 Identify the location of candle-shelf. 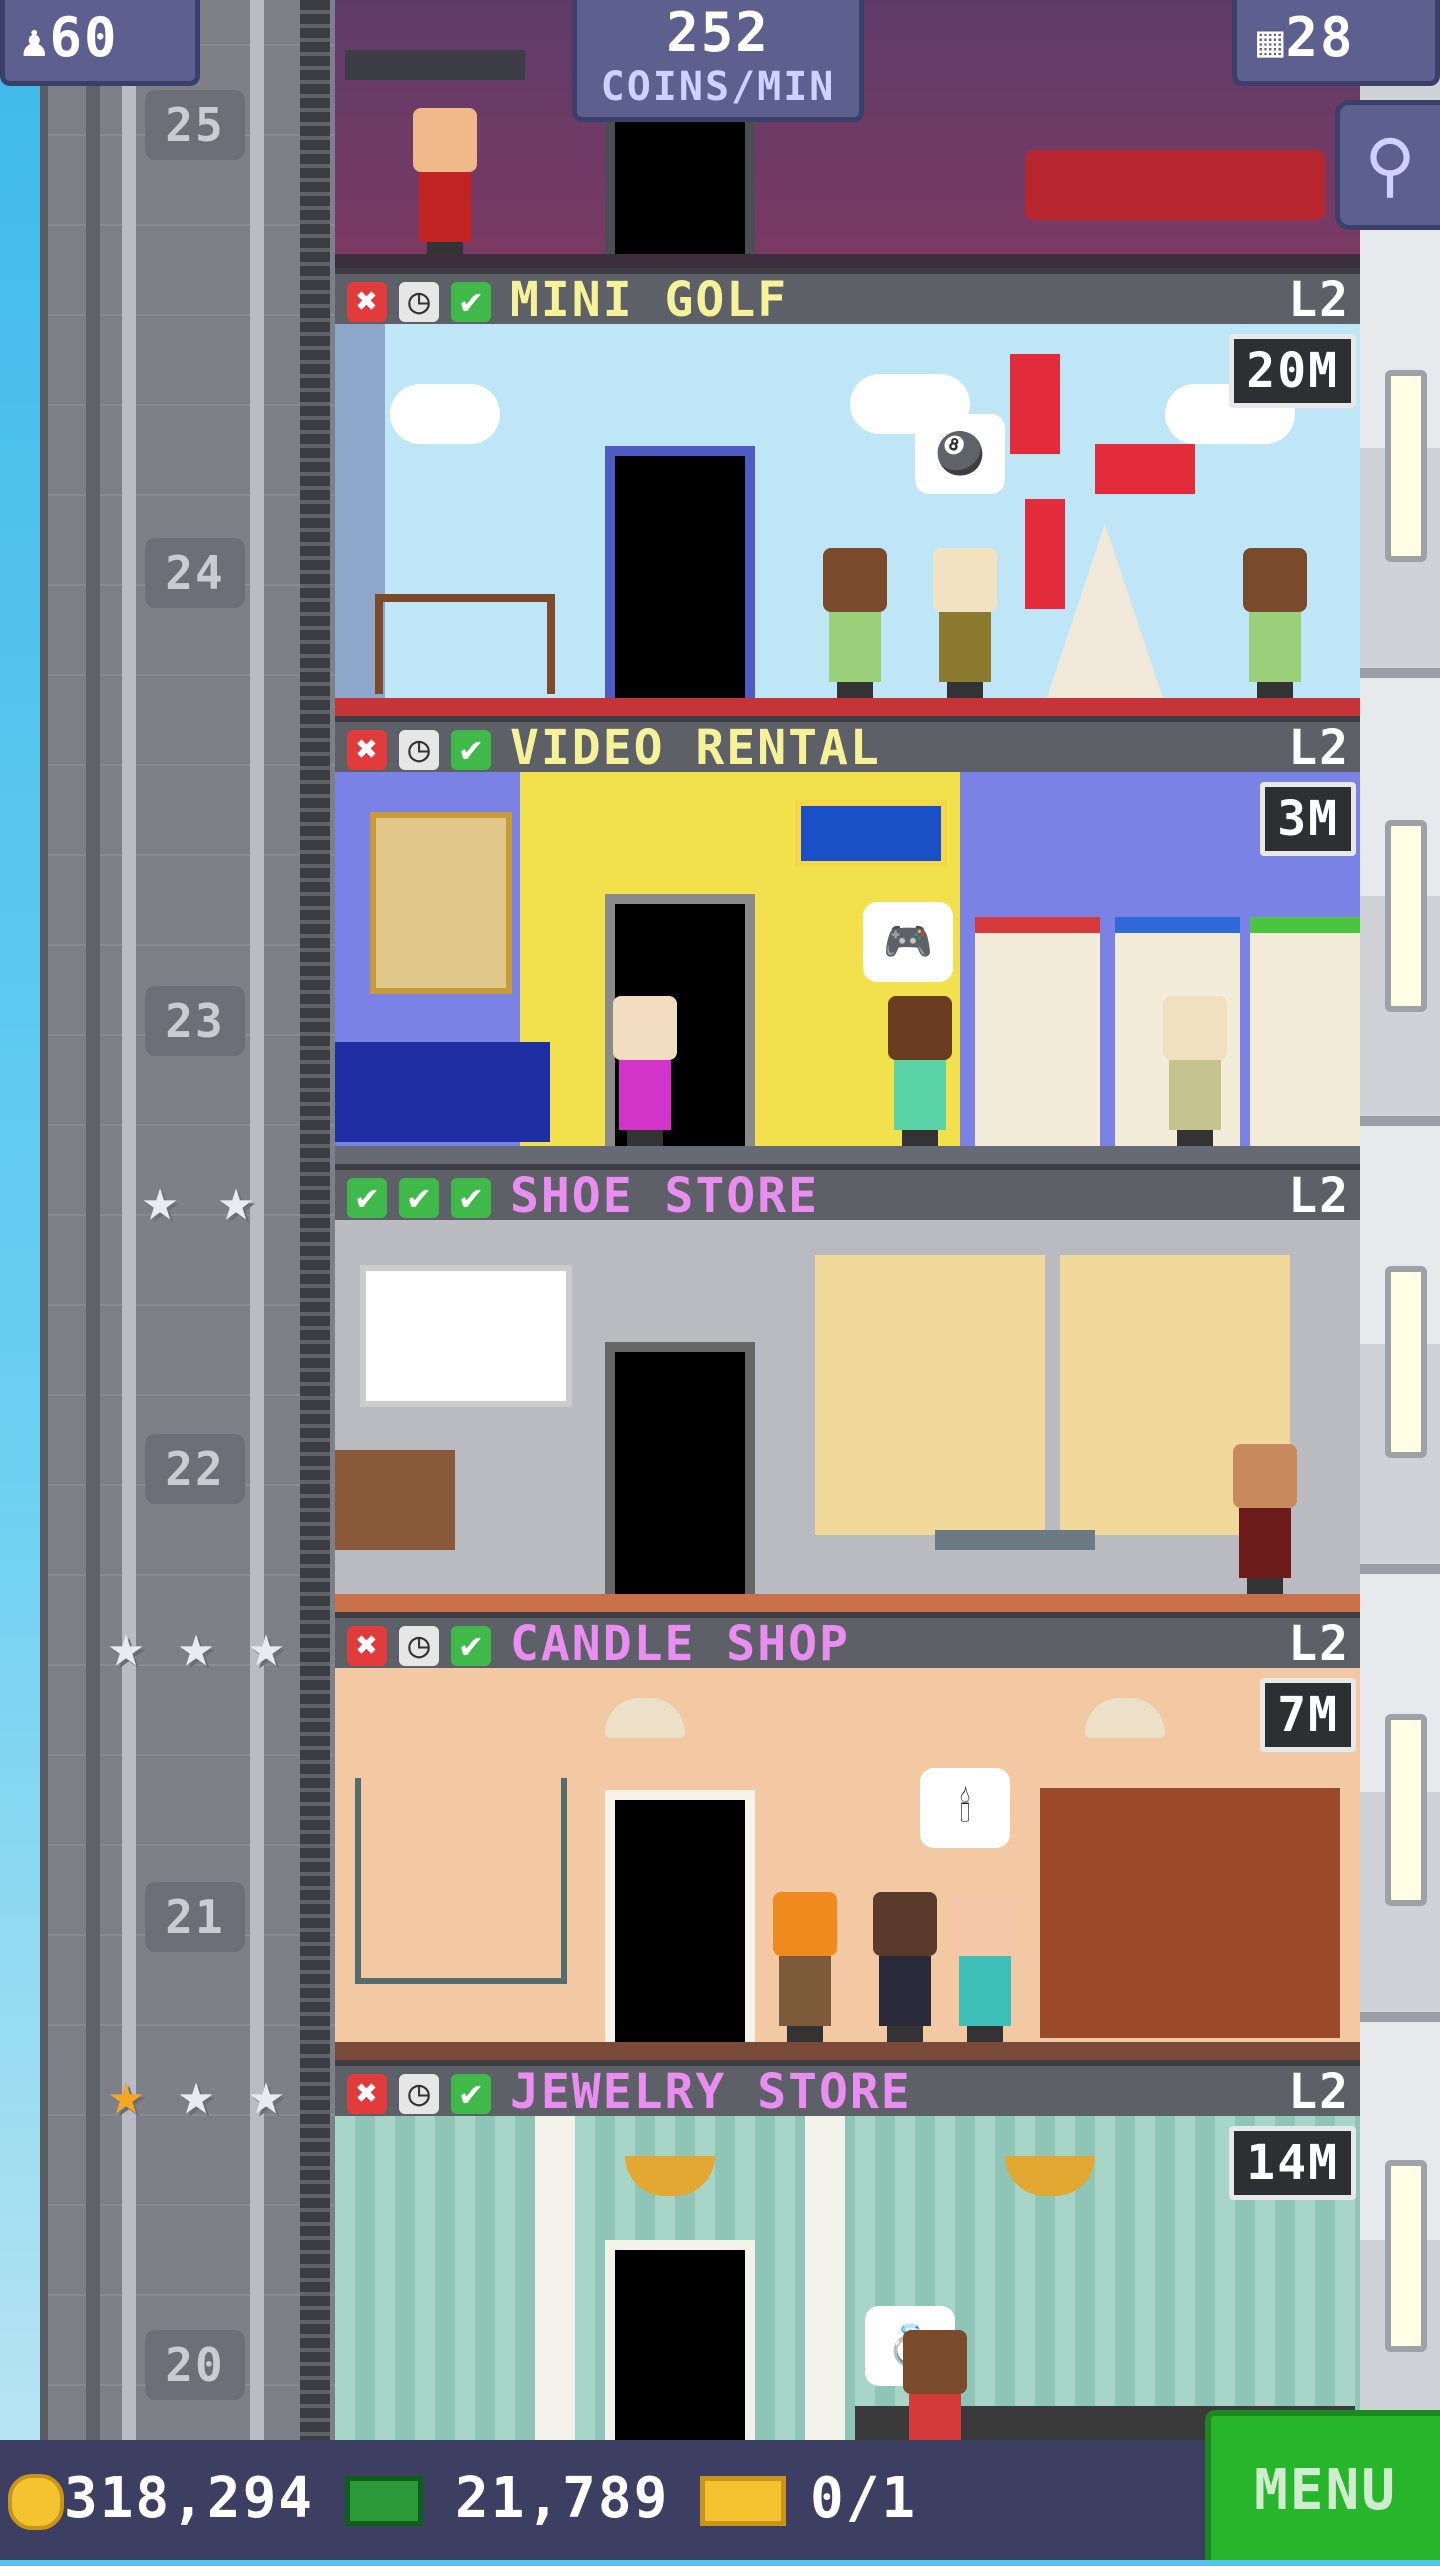
(461, 1881).